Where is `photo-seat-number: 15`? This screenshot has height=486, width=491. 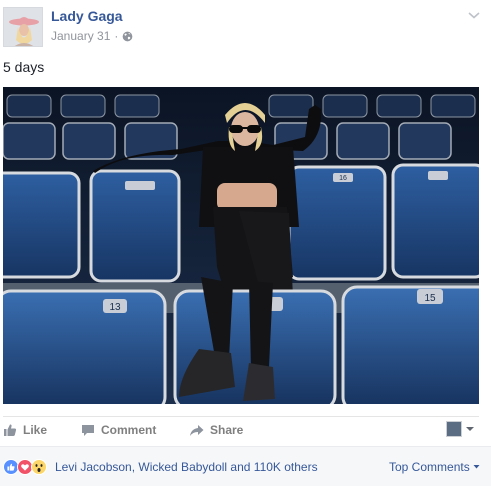
photo-seat-number: 15 is located at coordinates (430, 298).